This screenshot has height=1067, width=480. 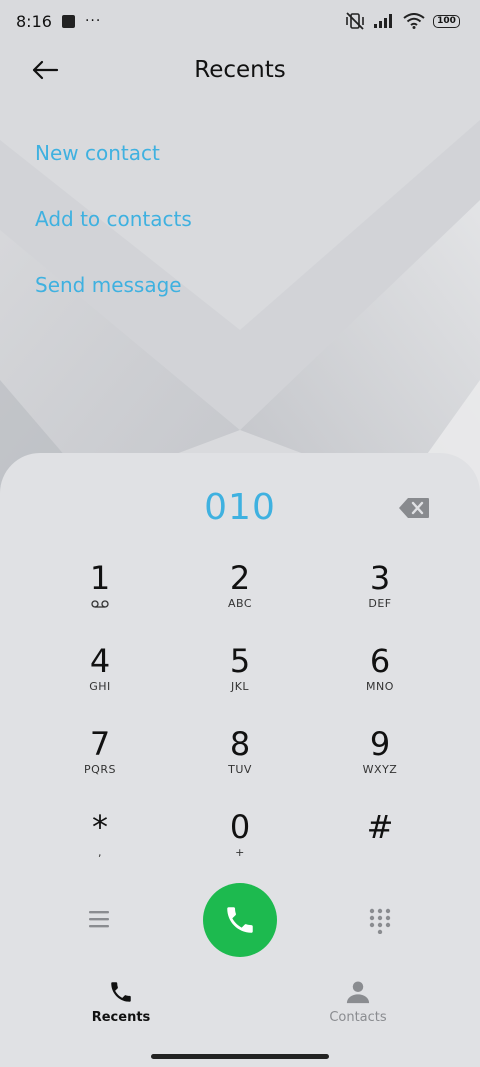 I want to click on status-left: 8:16 ···, so click(x=58, y=21).